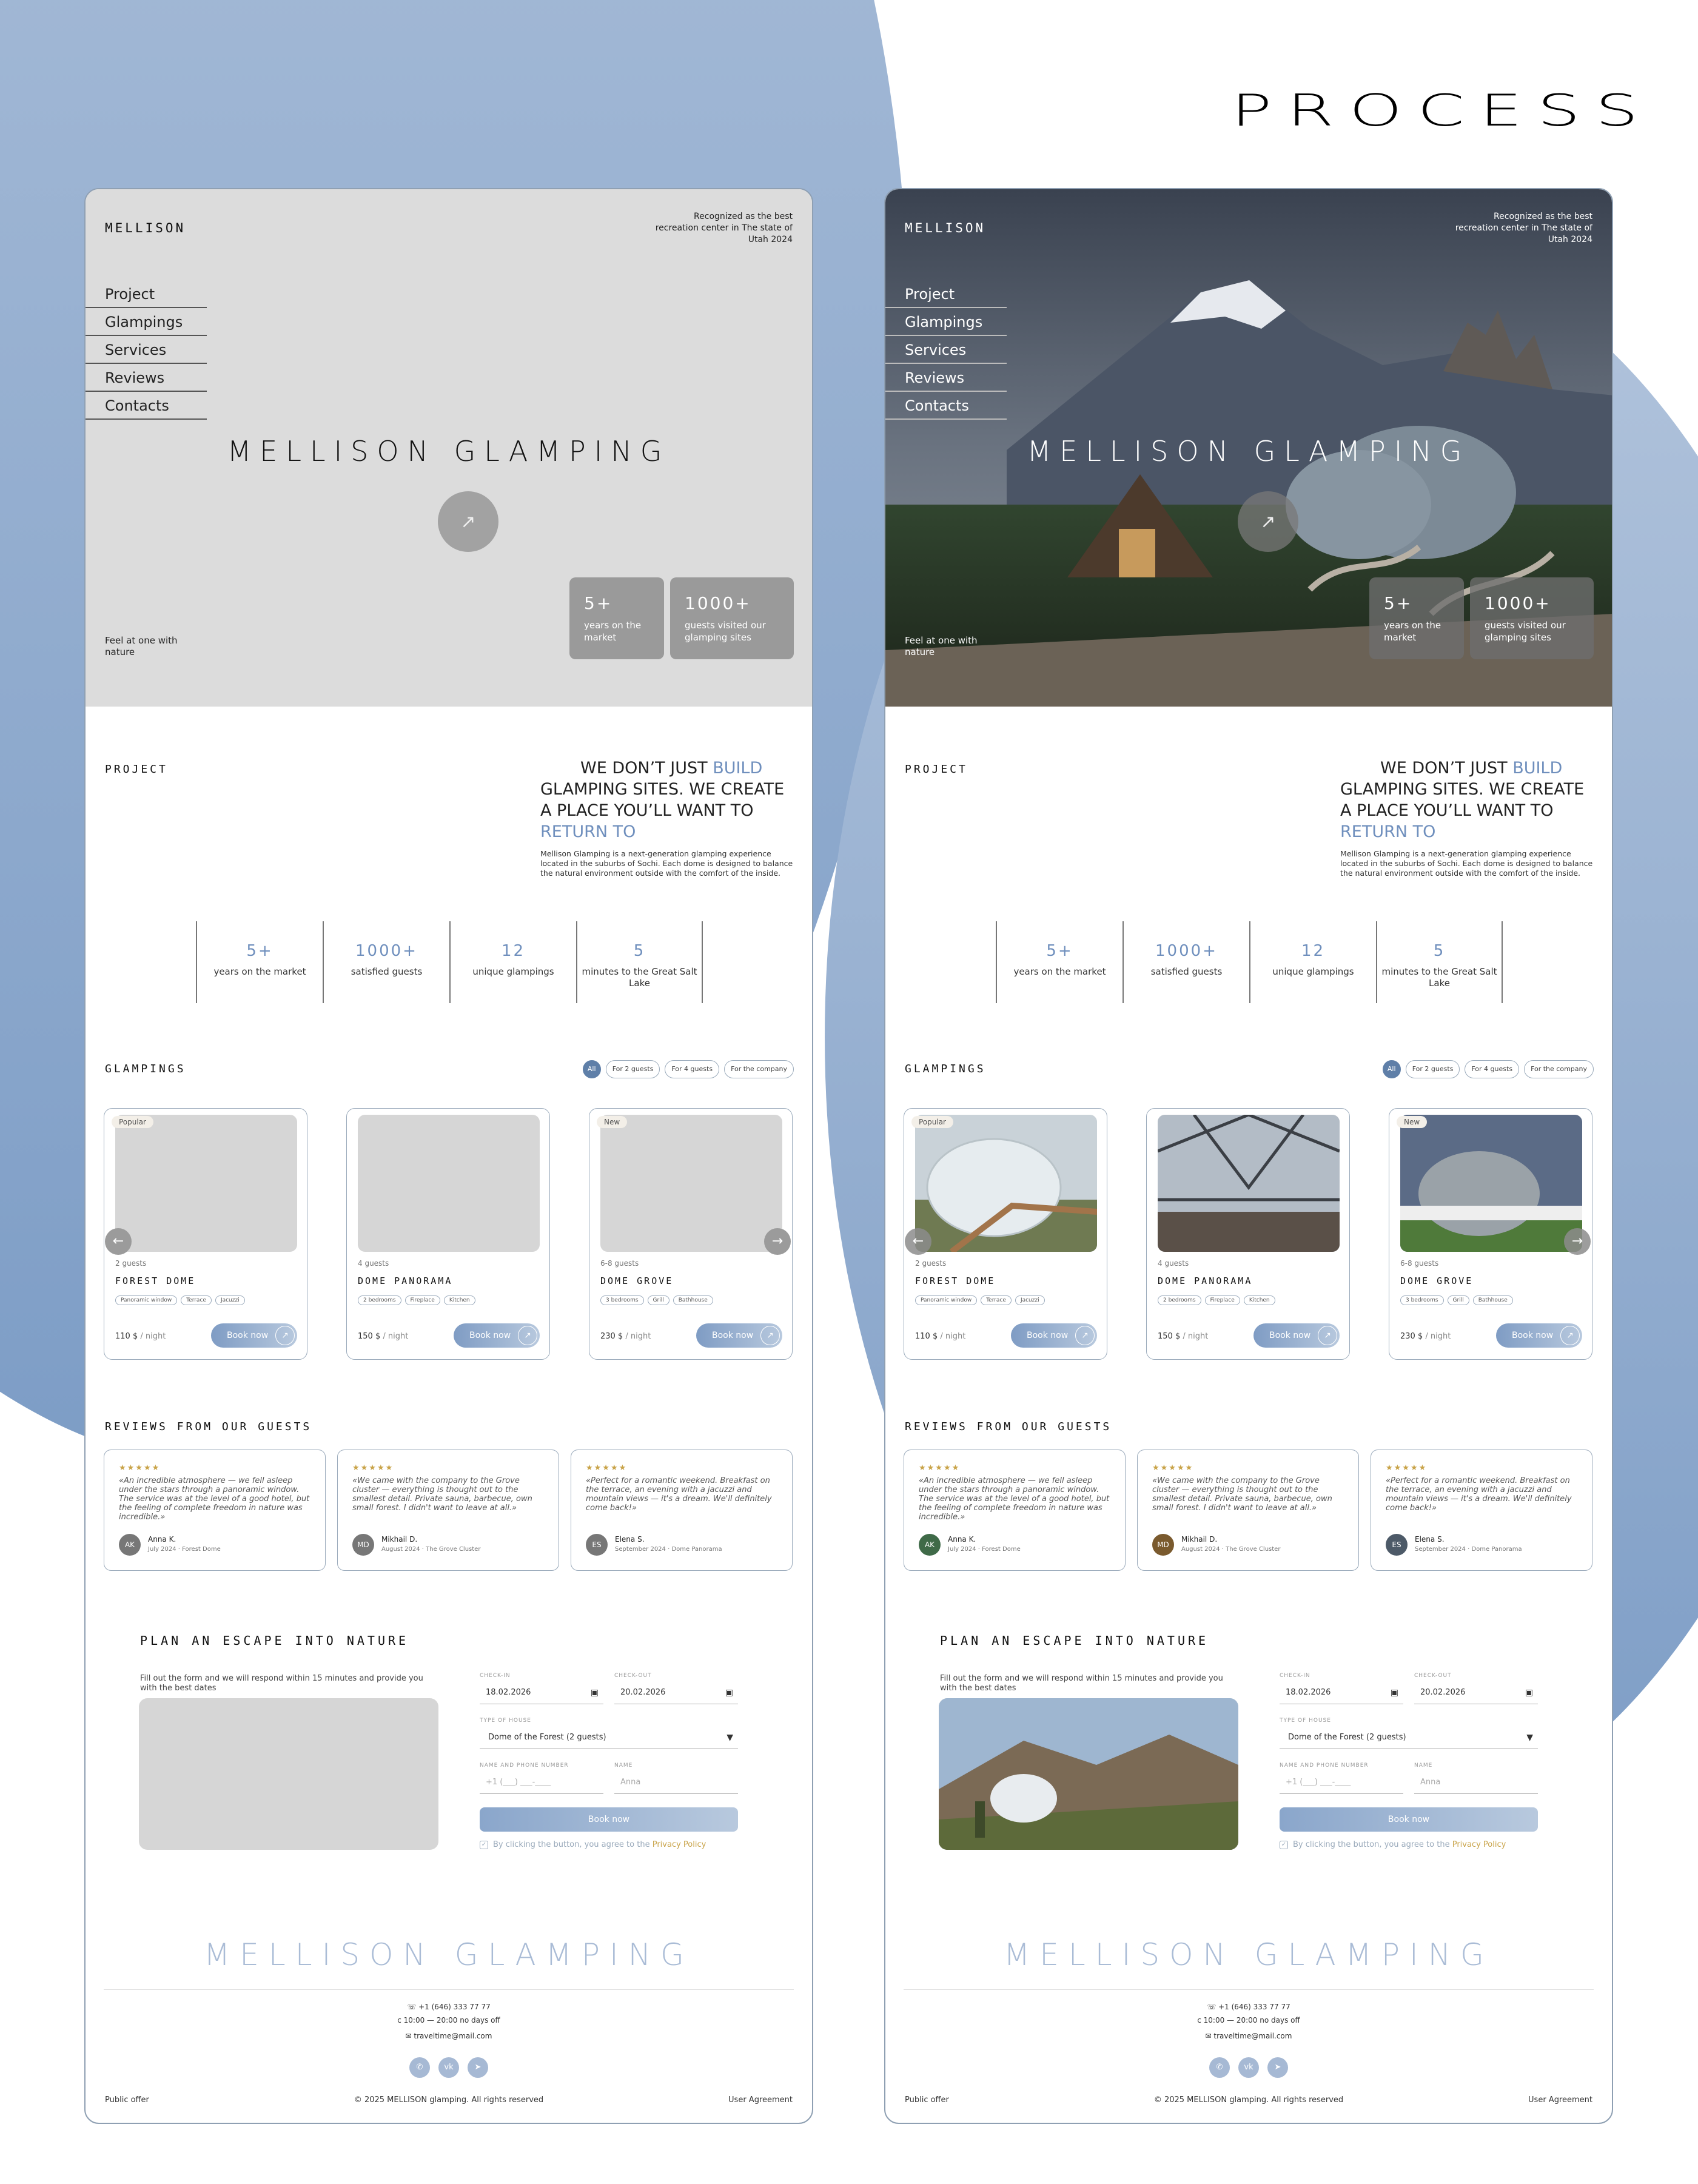 This screenshot has height=2184, width=1698. Describe the element at coordinates (1249, 1989) in the screenshot. I see `footer-divider` at that location.